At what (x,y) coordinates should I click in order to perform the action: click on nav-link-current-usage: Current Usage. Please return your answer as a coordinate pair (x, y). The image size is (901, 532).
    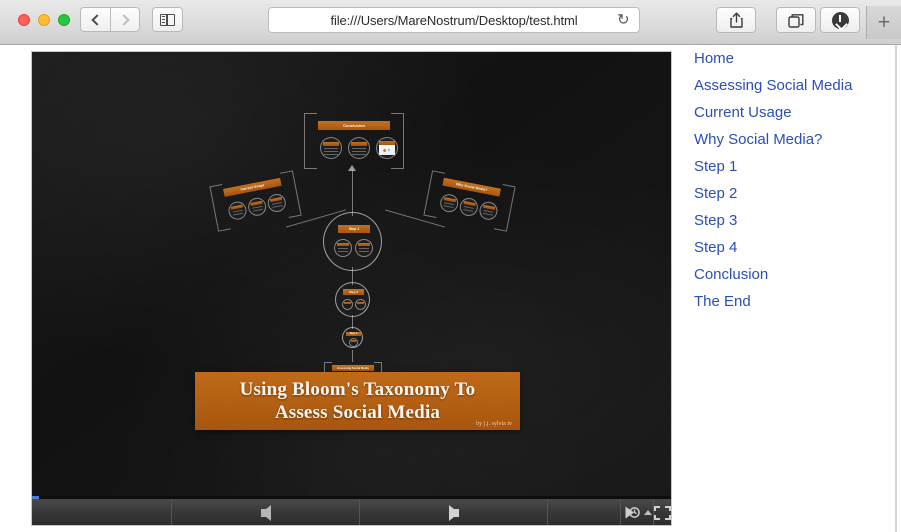
    Looking at the image, I should click on (794, 112).